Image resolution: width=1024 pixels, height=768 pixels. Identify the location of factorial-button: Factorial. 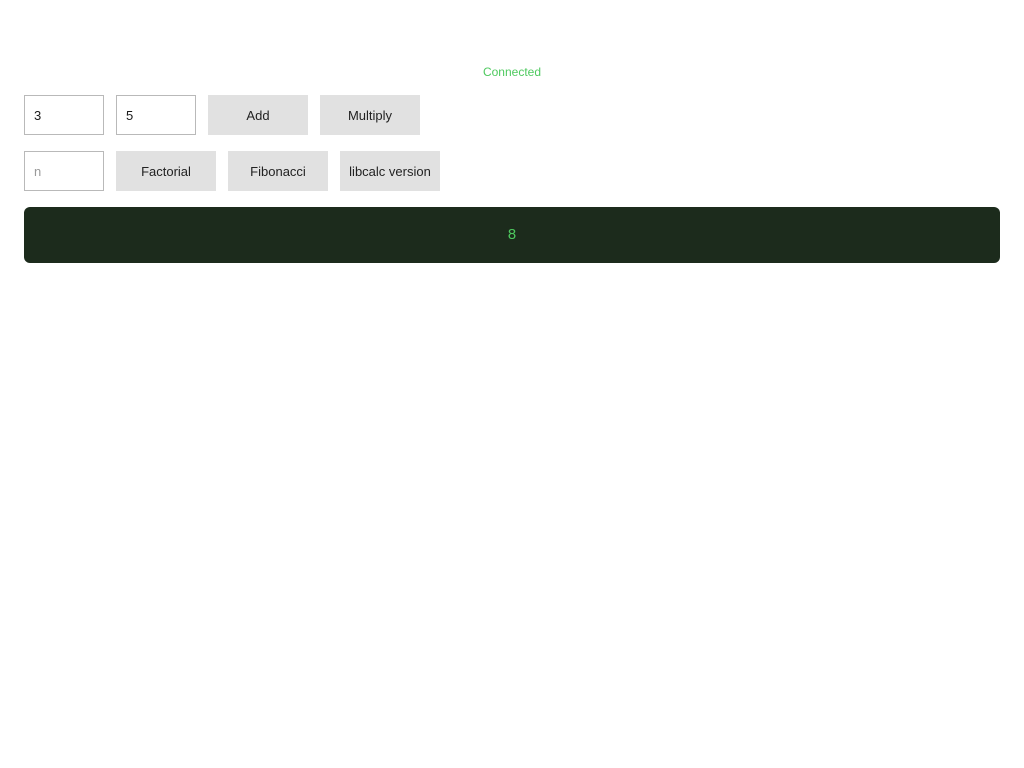
(166, 171).